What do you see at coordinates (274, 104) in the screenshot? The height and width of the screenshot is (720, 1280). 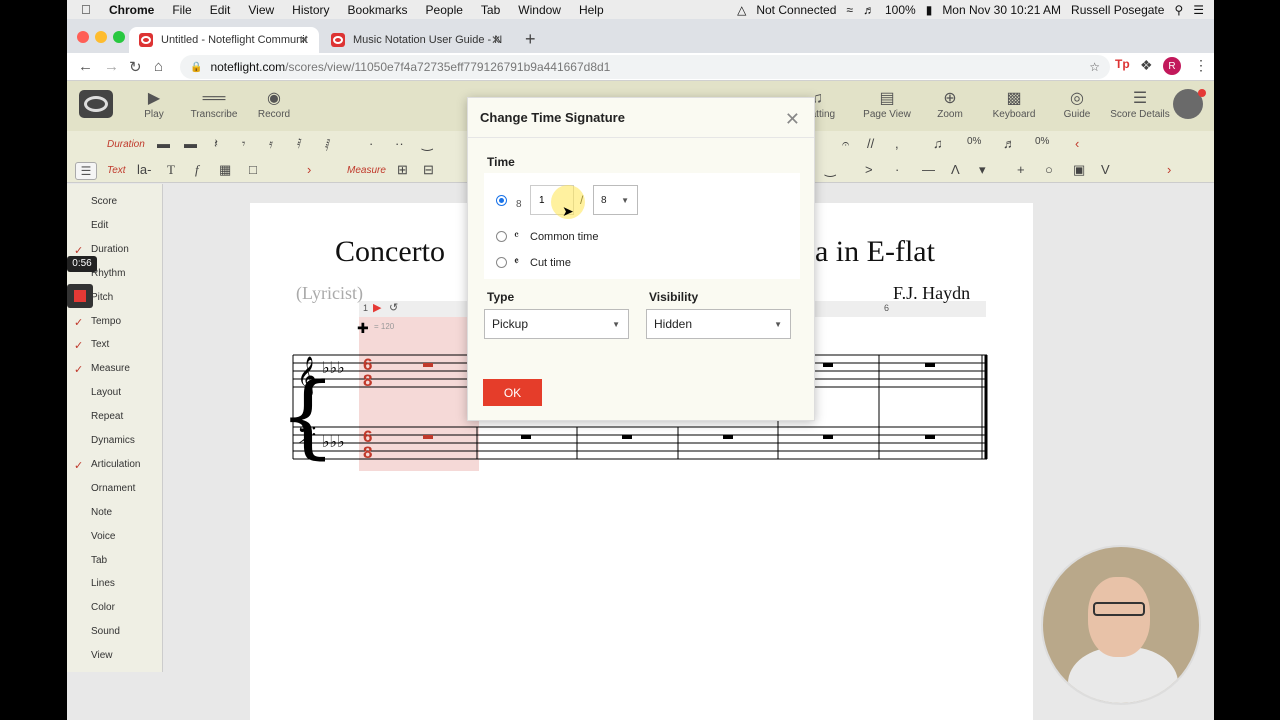 I see `record-button: ◉ Record` at bounding box center [274, 104].